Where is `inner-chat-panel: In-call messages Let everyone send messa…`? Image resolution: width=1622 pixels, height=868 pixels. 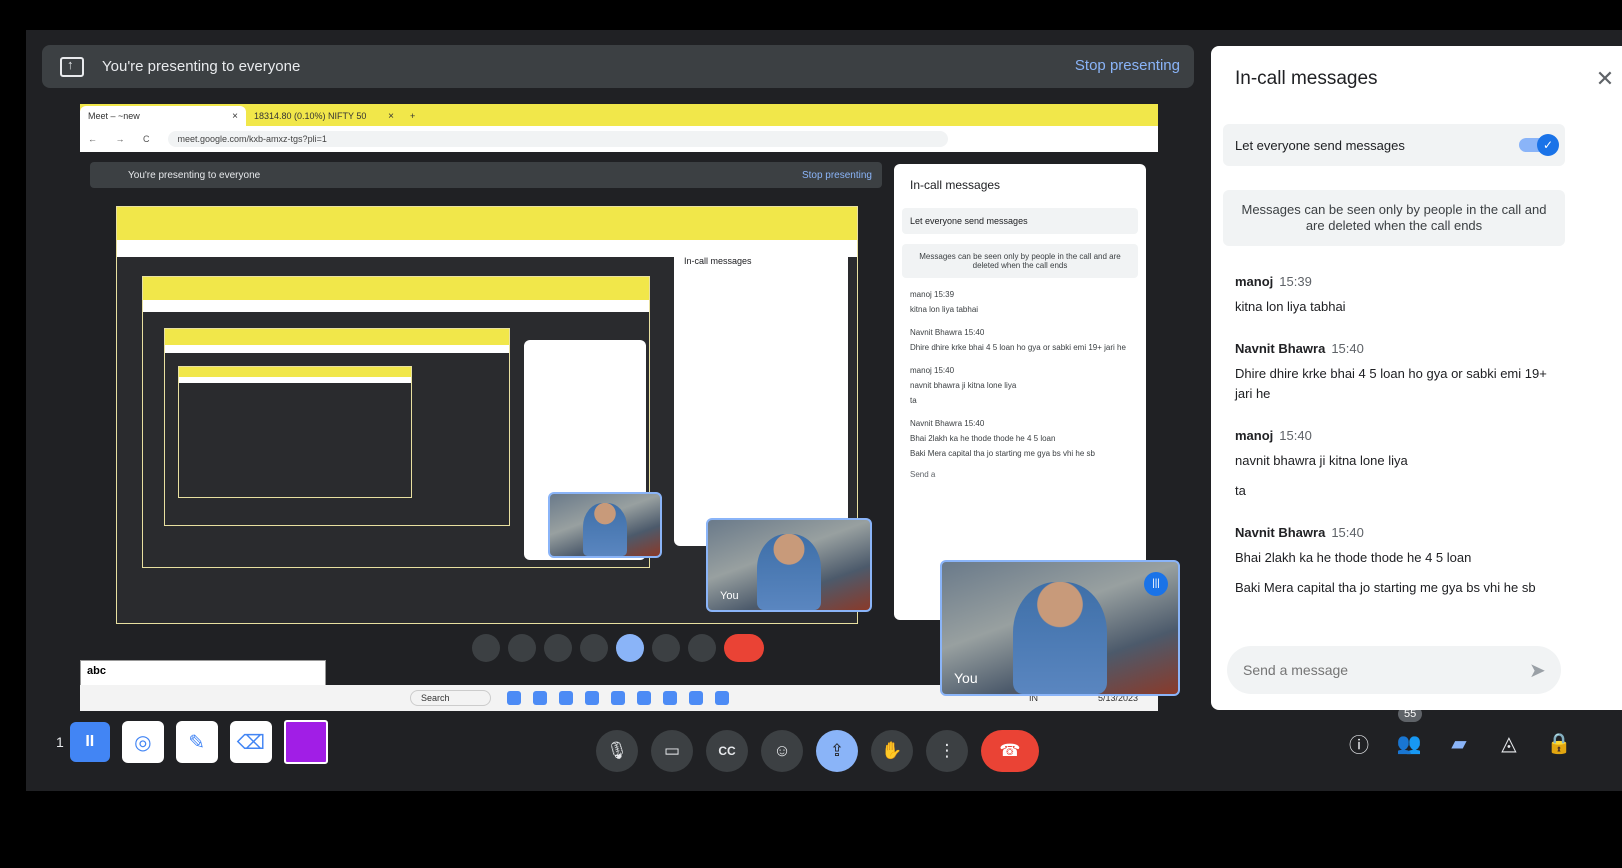
inner-chat-panel: In-call messages Let everyone send messa… is located at coordinates (1020, 392).